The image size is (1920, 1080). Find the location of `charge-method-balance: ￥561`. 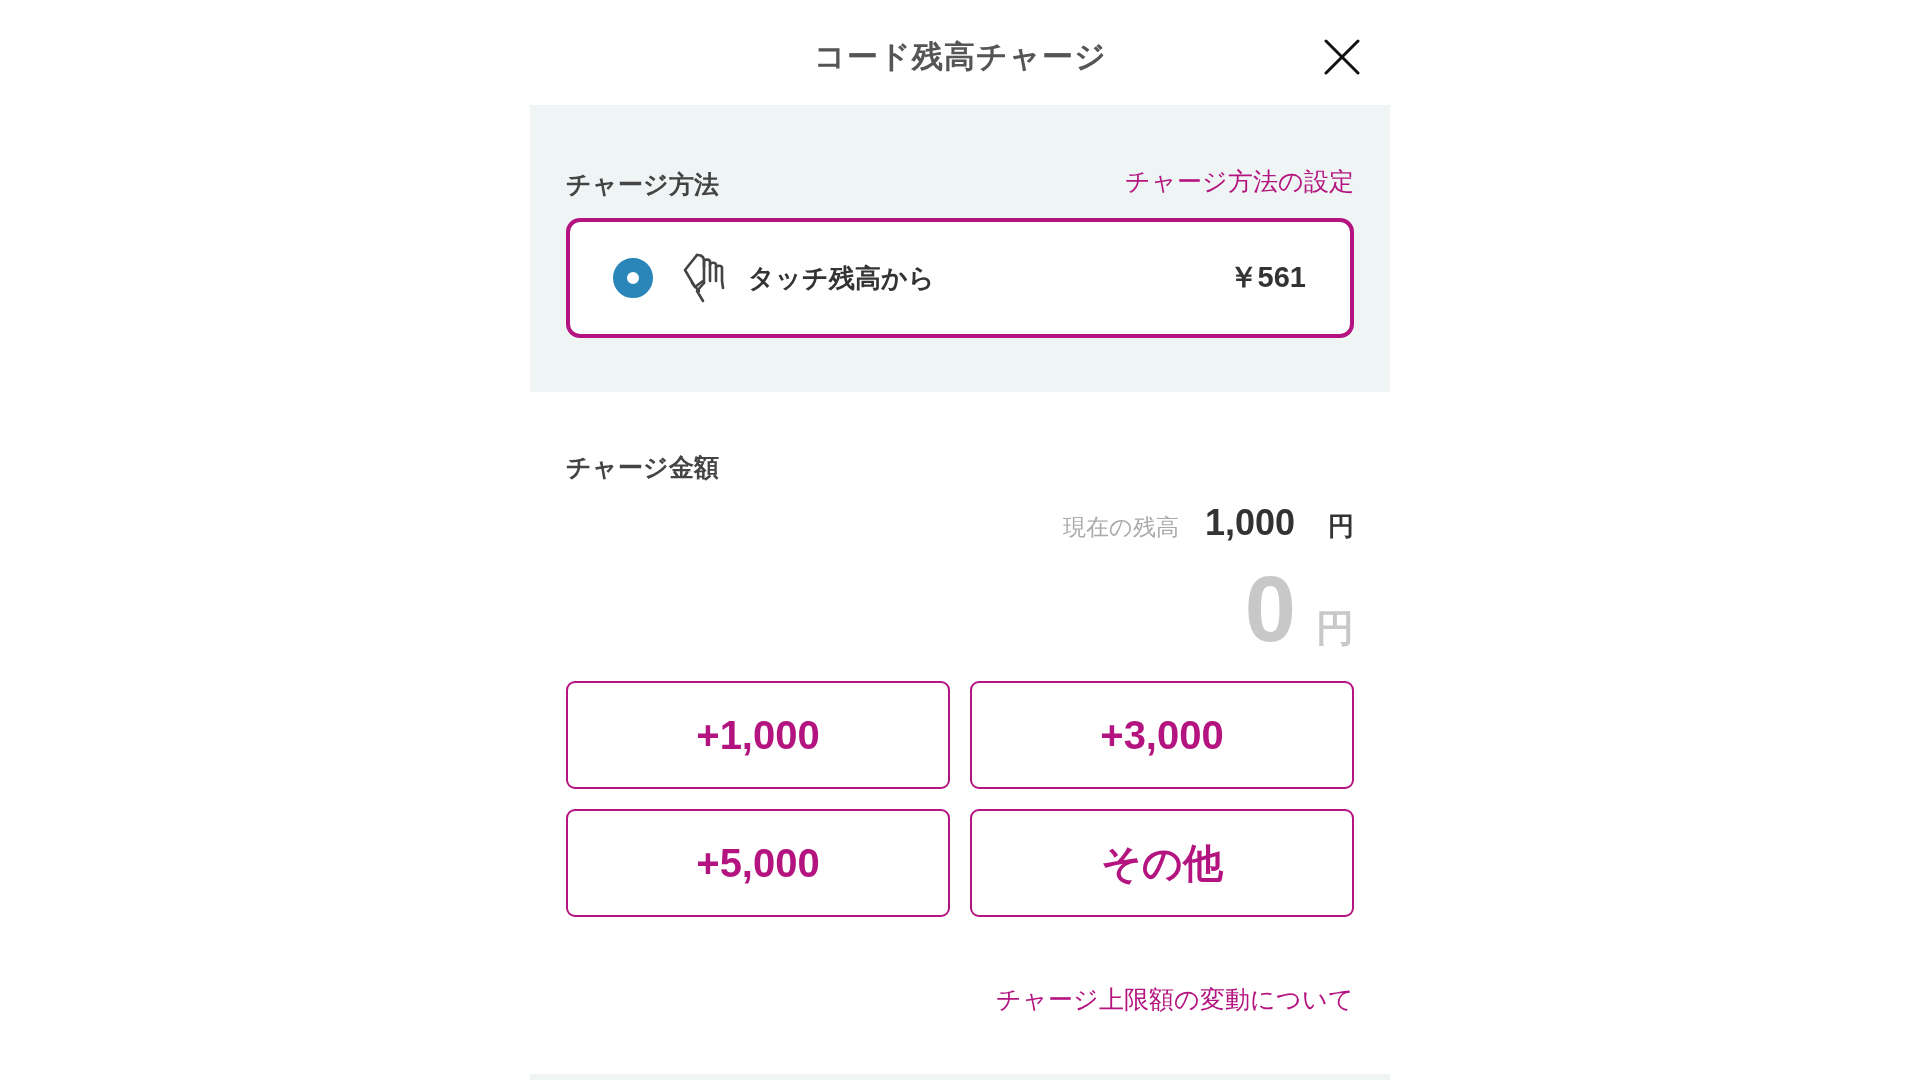

charge-method-balance: ￥561 is located at coordinates (1267, 278).